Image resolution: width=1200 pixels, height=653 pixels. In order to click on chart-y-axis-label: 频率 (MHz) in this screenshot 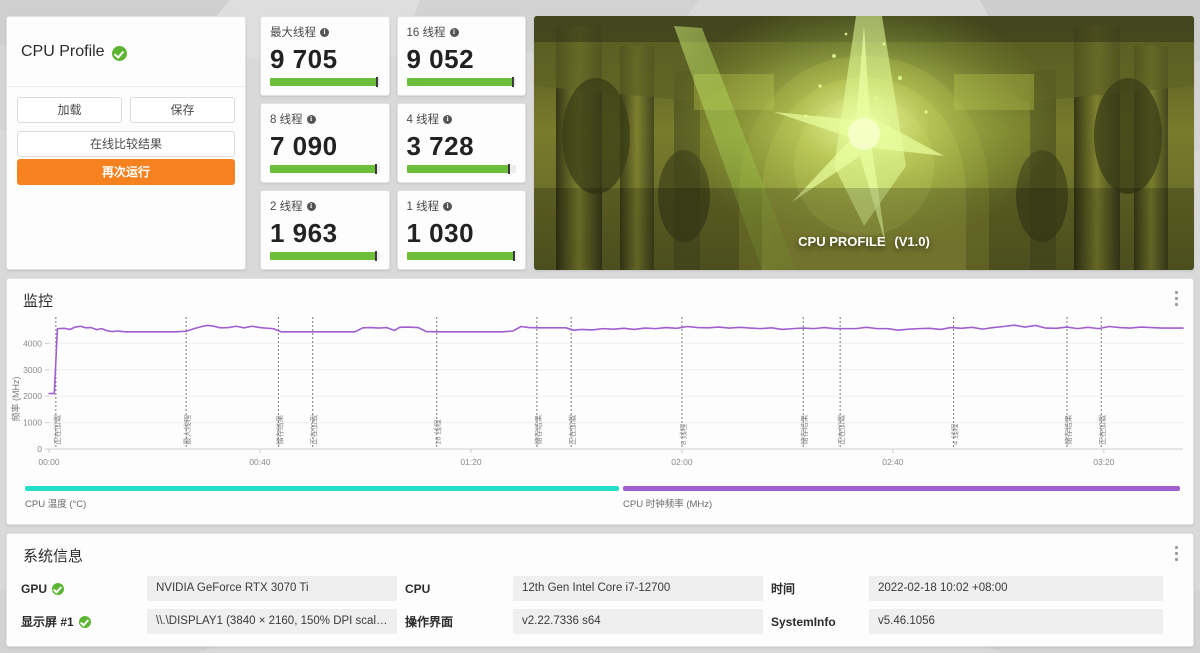, I will do `click(15, 399)`.